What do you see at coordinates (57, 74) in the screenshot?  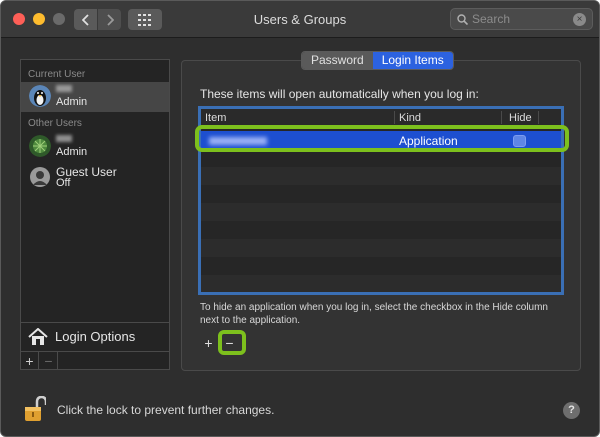 I see `current-user-heading: Current User` at bounding box center [57, 74].